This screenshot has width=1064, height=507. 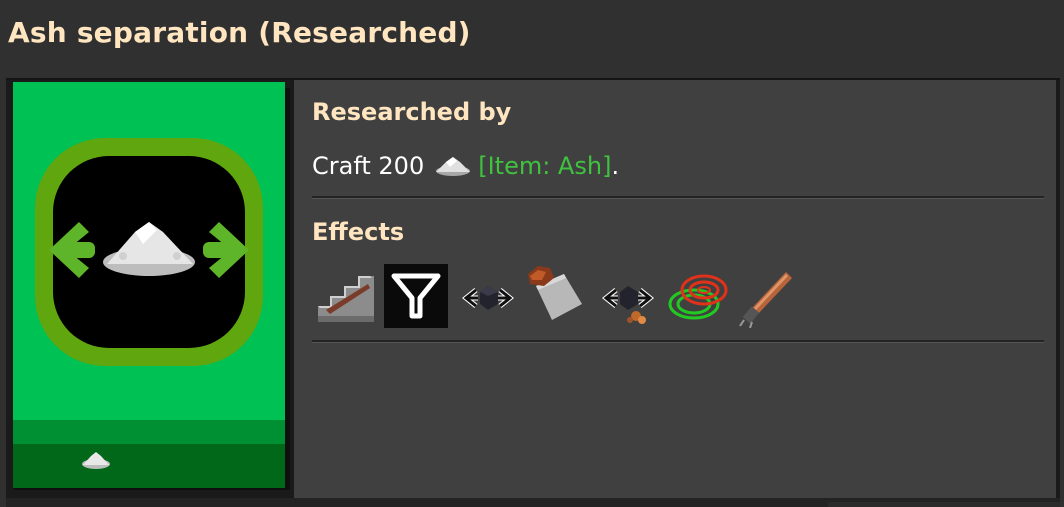 What do you see at coordinates (615, 166) in the screenshot?
I see `trigger-suffix: .` at bounding box center [615, 166].